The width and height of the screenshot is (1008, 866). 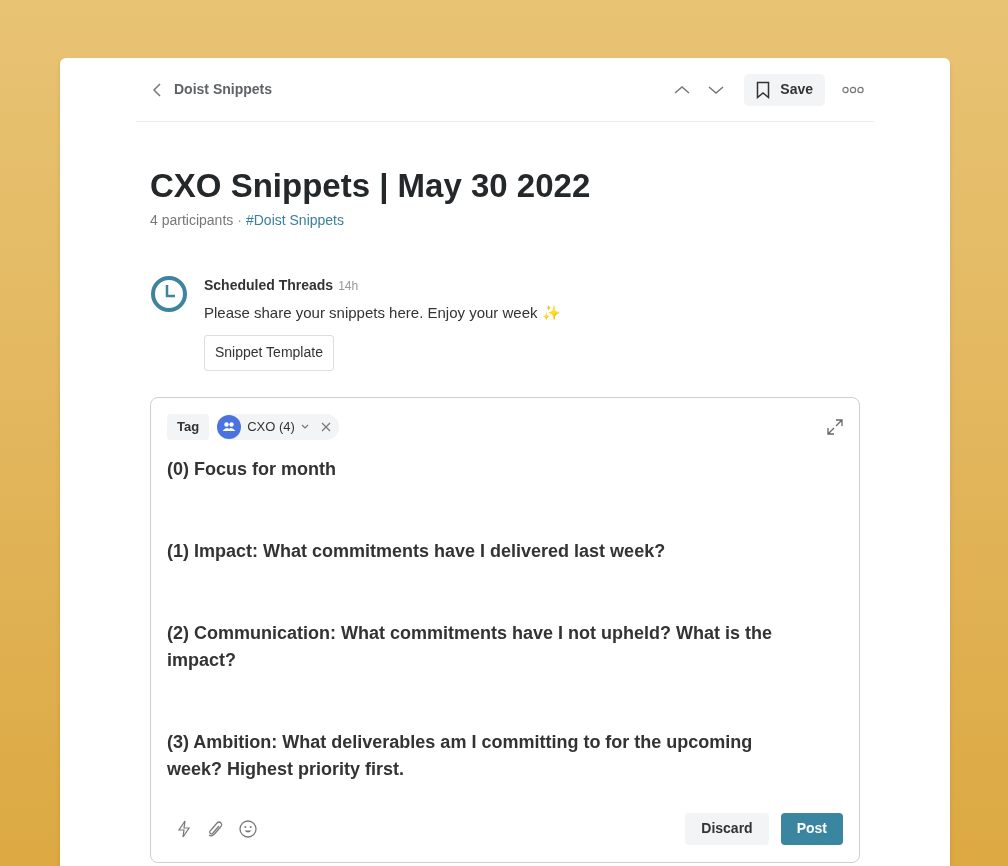 What do you see at coordinates (248, 828) in the screenshot?
I see `emoji-icon` at bounding box center [248, 828].